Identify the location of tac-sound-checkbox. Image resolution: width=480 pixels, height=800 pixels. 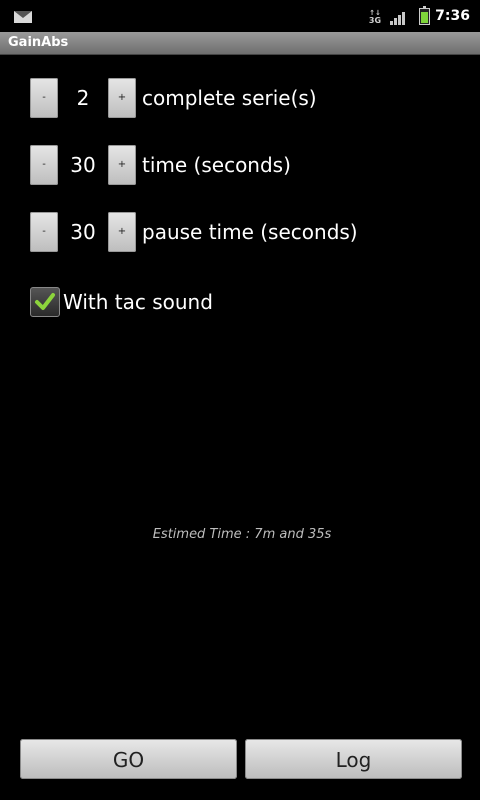
(45, 302).